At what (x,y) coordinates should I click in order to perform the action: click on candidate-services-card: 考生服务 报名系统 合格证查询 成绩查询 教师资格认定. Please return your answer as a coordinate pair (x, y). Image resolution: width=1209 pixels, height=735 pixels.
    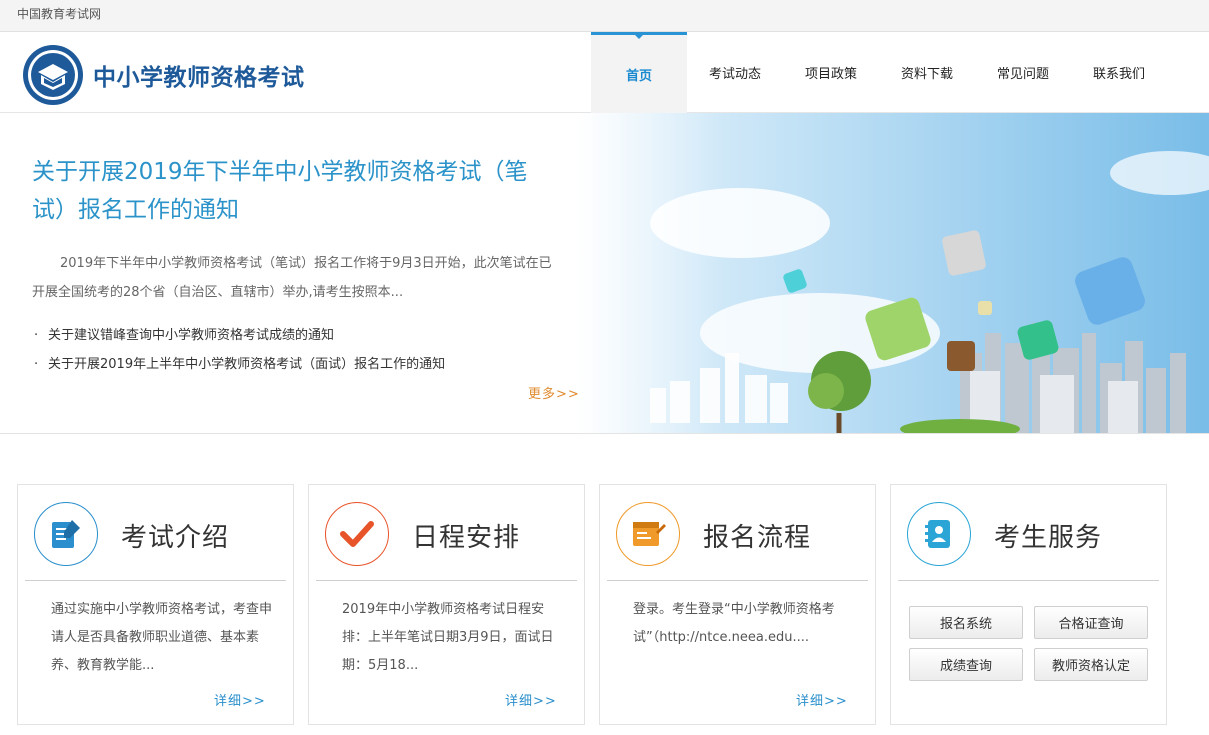
    Looking at the image, I should click on (1028, 604).